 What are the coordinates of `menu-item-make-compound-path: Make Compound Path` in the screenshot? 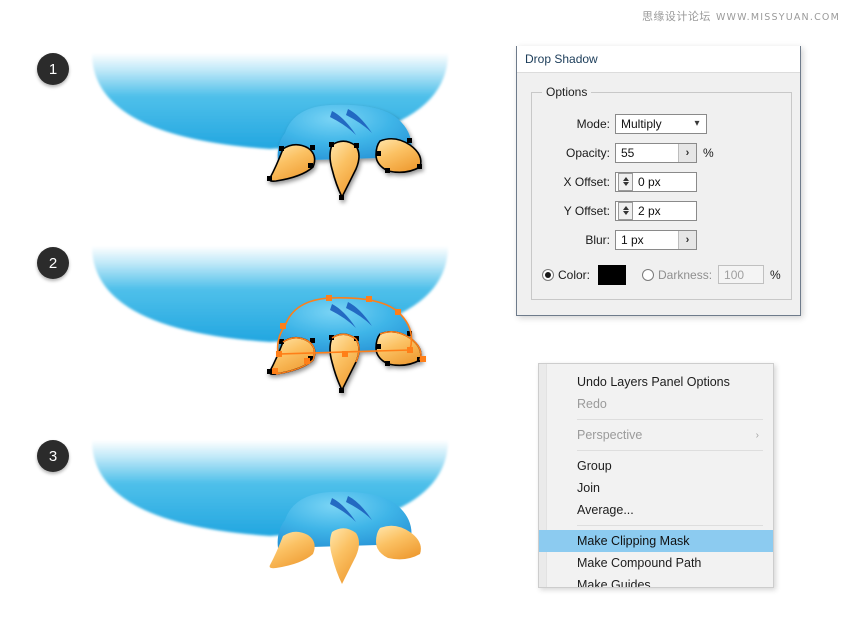 It's located at (656, 563).